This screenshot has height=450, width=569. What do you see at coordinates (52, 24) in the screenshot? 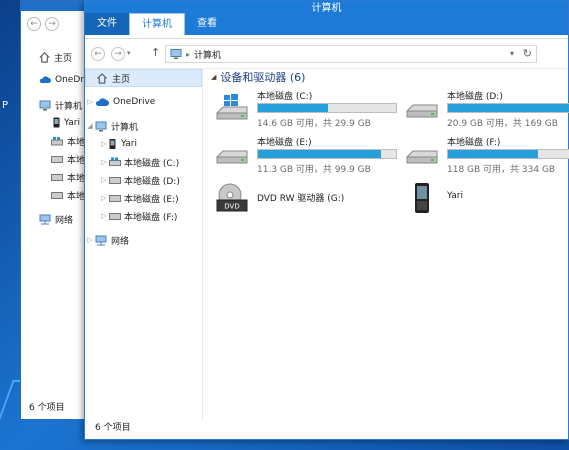
I see `forward-arrow-icon: →` at bounding box center [52, 24].